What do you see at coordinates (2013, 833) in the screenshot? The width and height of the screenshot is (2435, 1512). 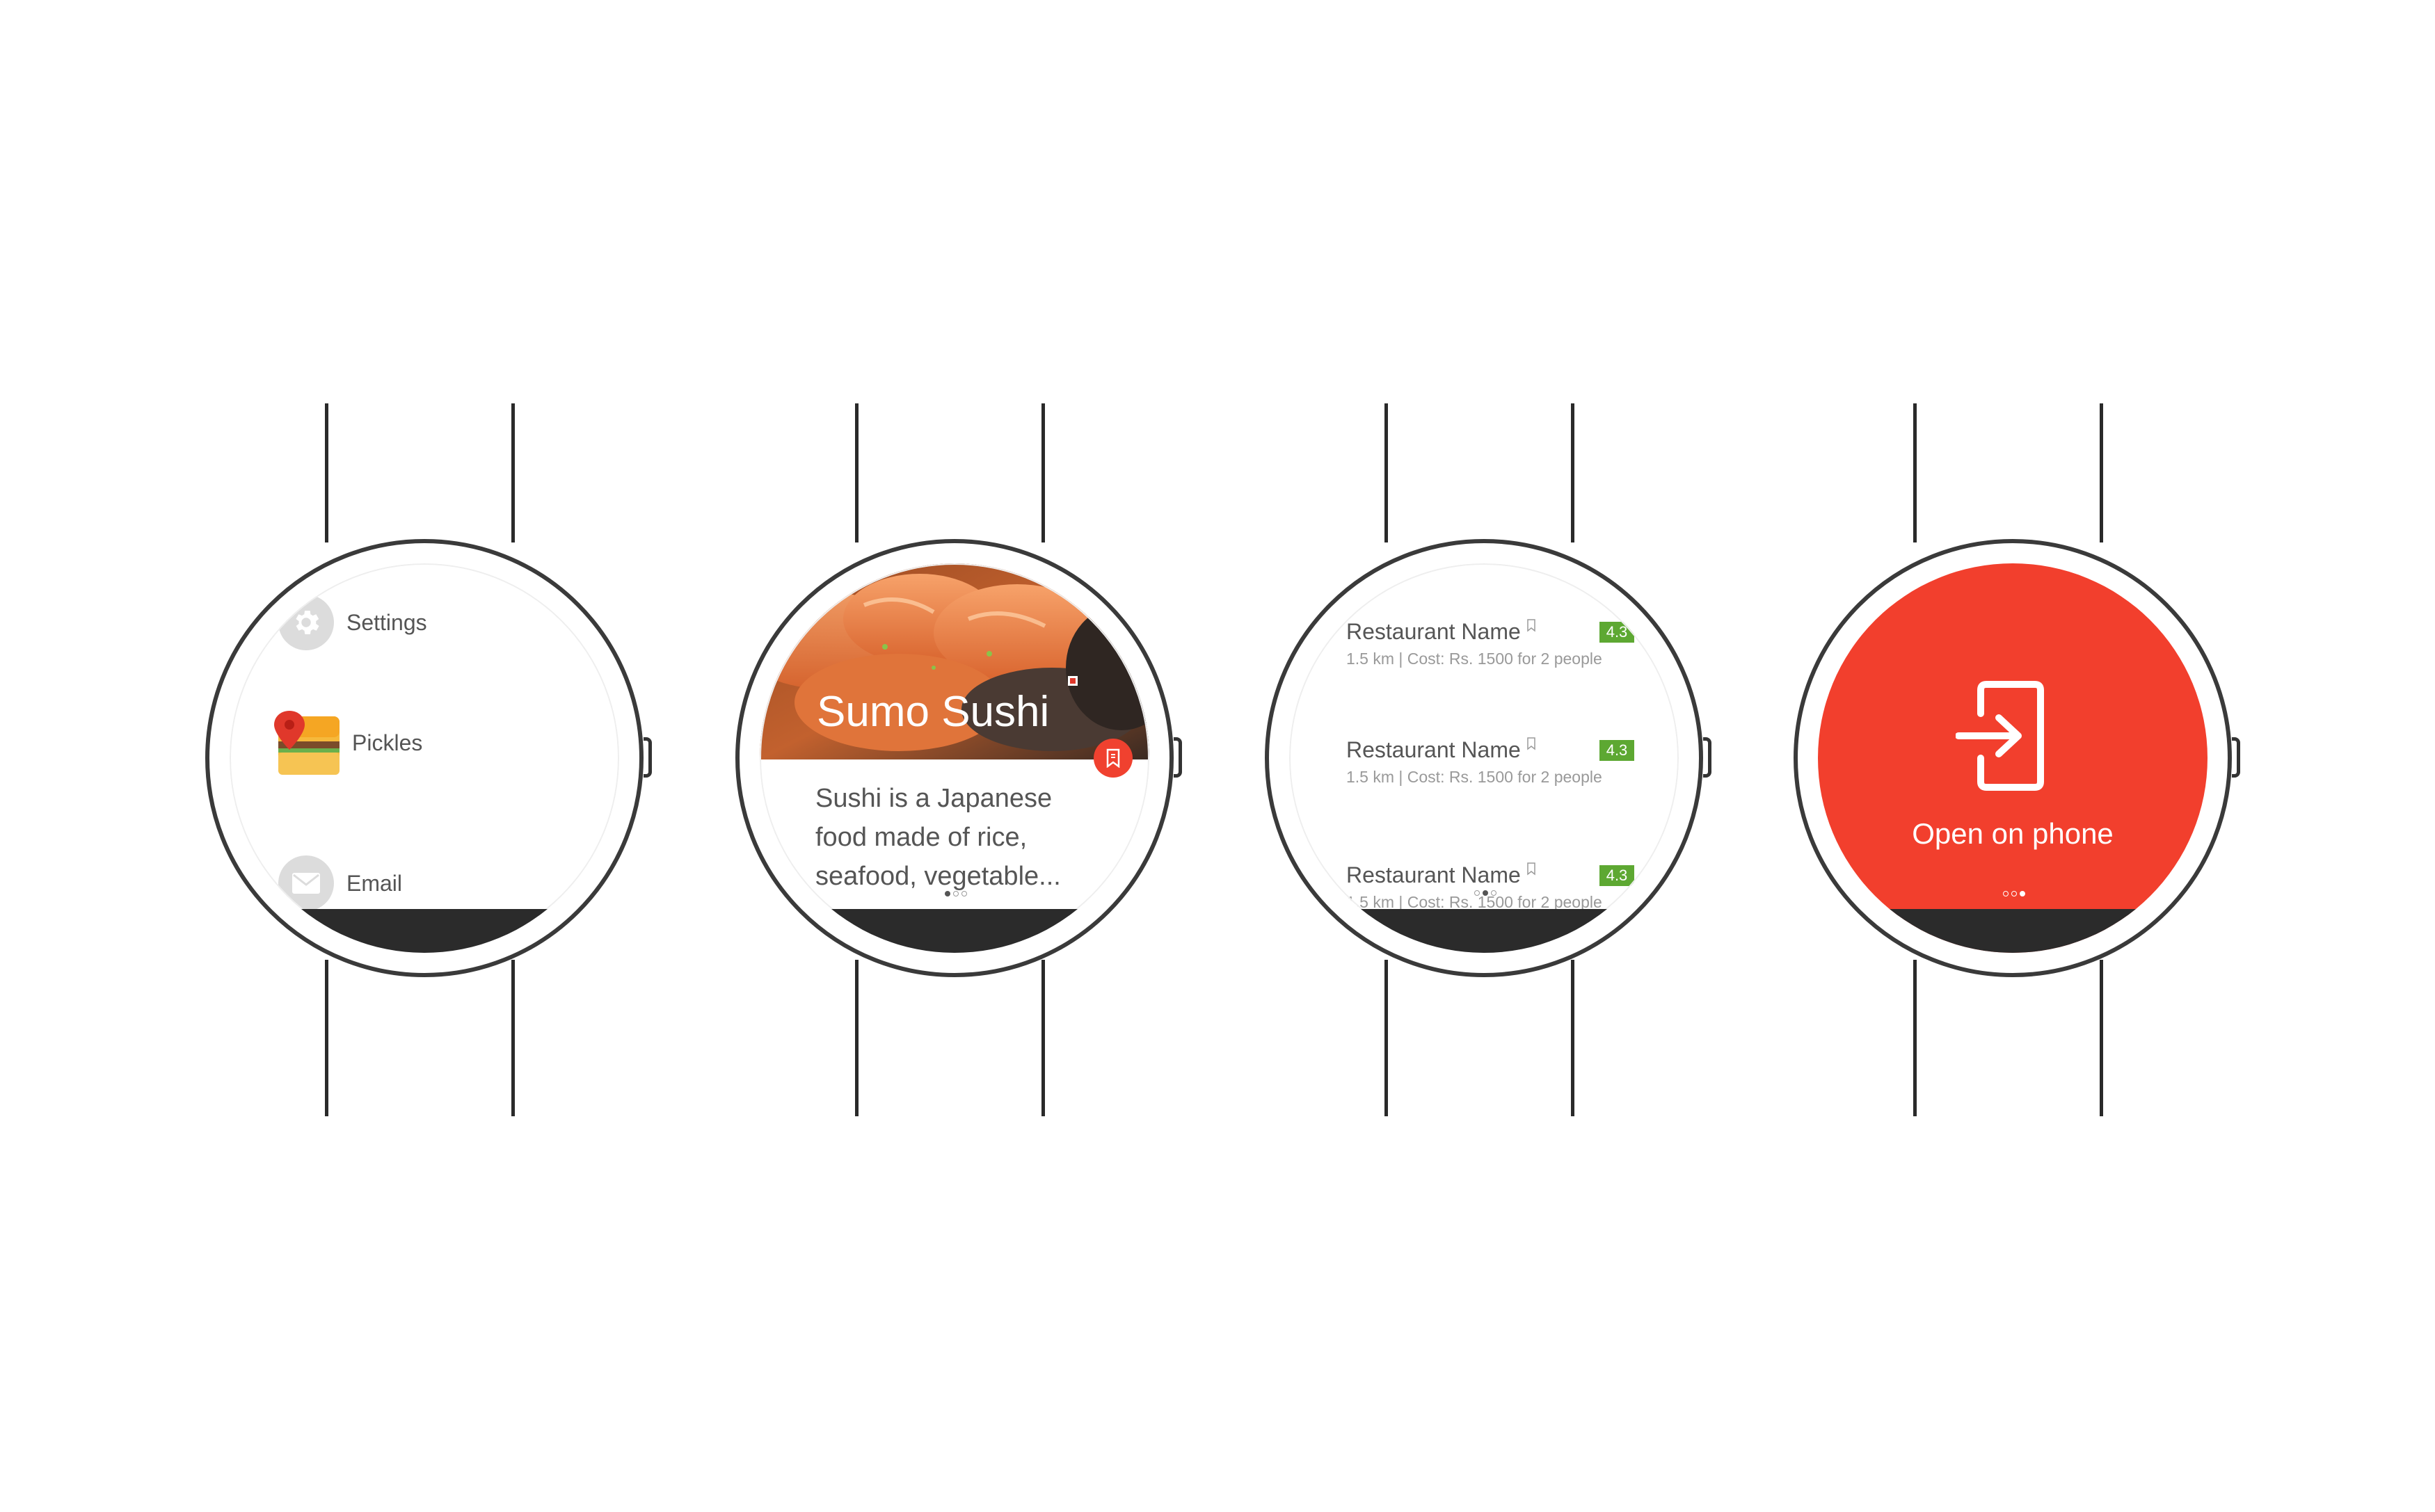 I see `open-on-phone-label: Open on phone` at bounding box center [2013, 833].